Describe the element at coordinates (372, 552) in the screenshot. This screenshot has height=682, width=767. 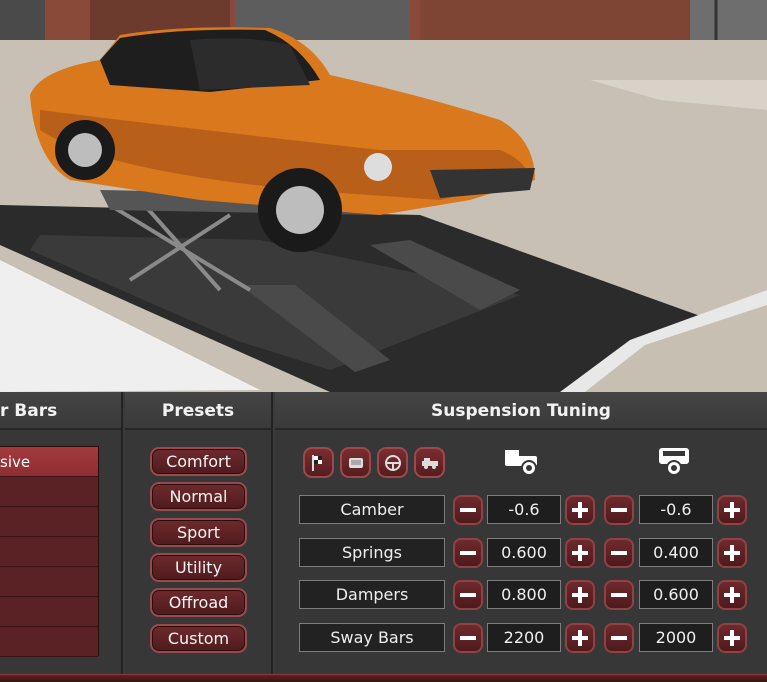
I see `springs-label: Springs` at that location.